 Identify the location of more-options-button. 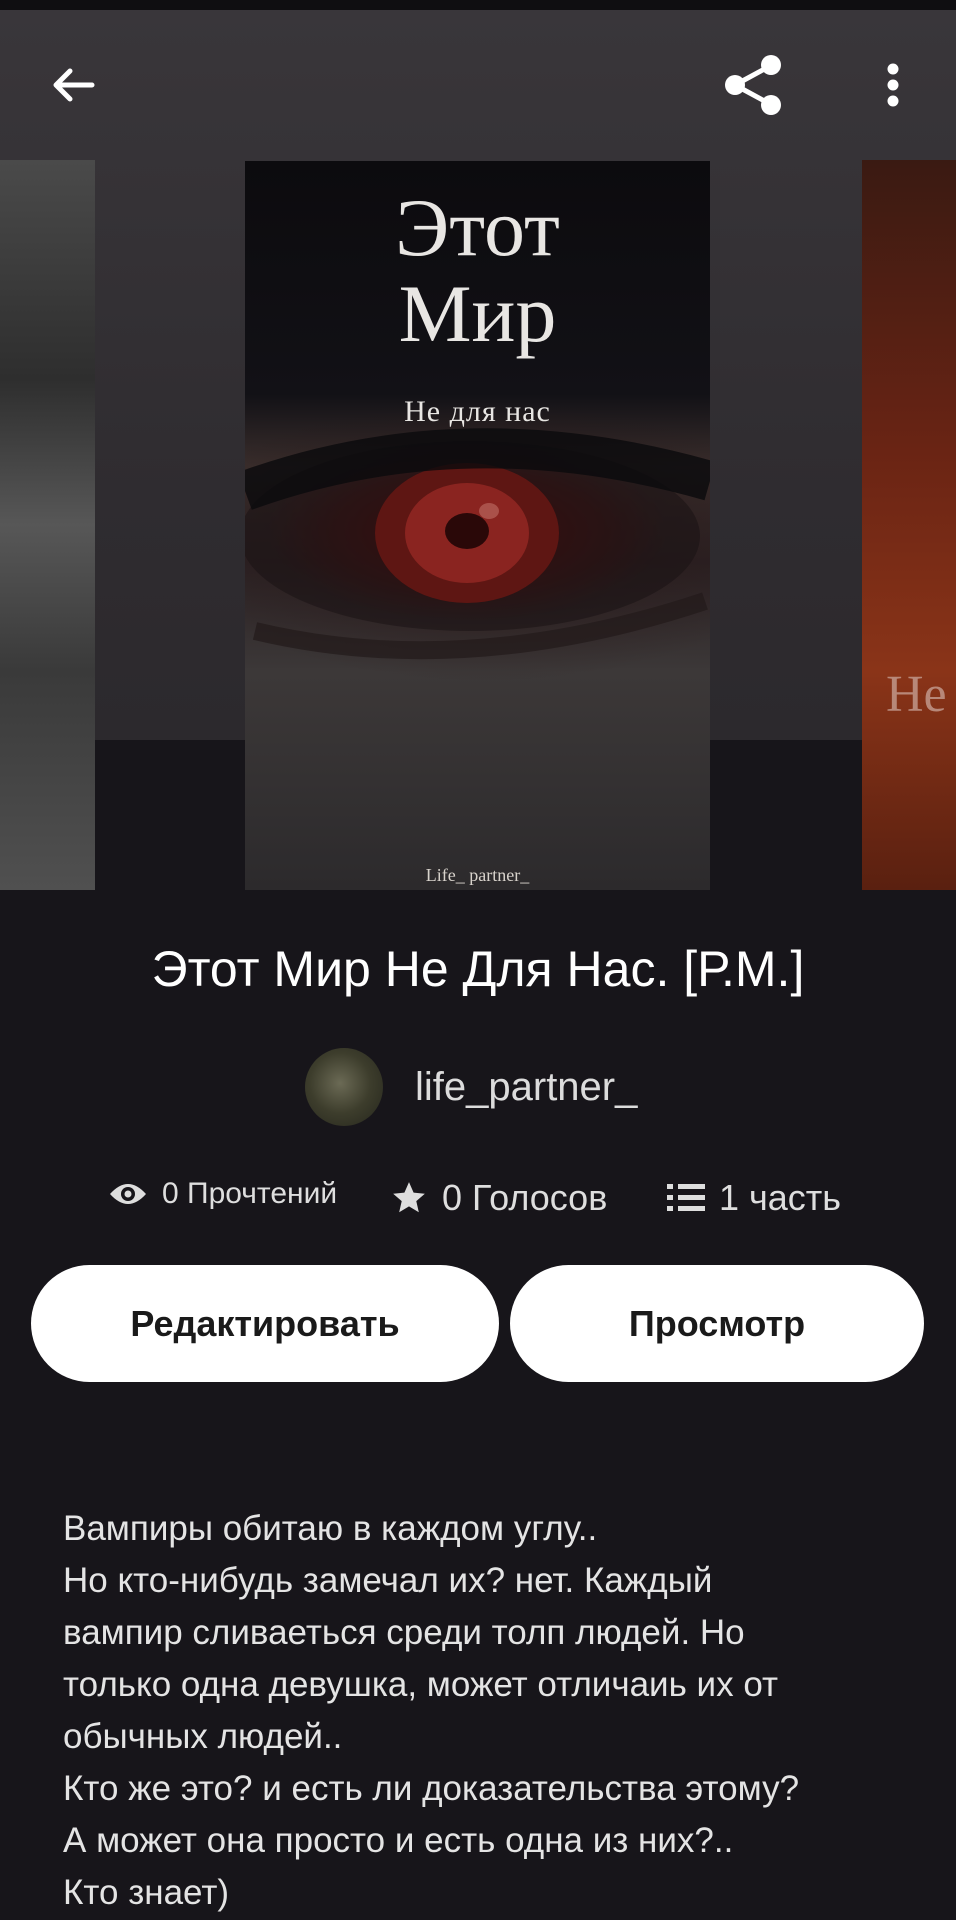
(893, 85).